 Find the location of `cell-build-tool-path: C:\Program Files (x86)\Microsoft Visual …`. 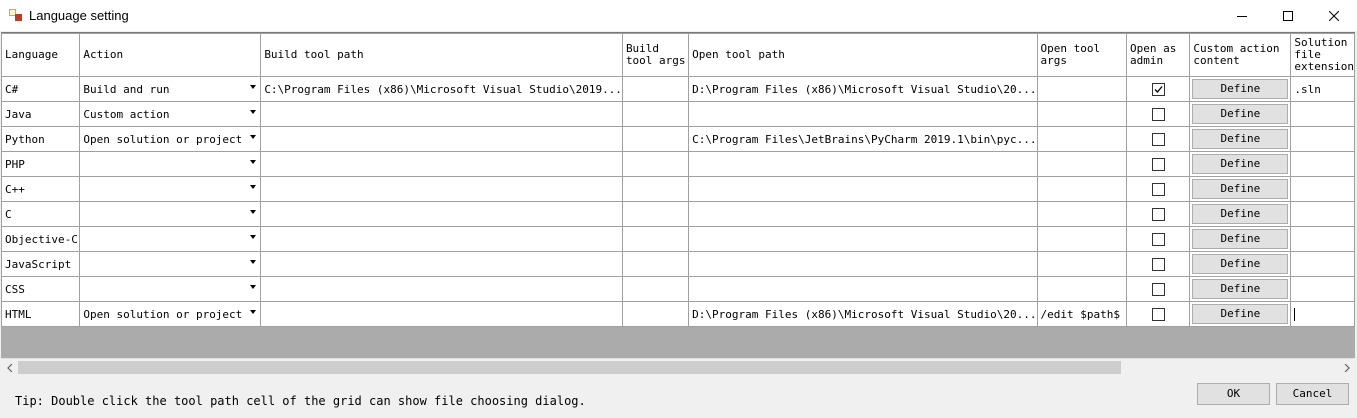

cell-build-tool-path: C:\Program Files (x86)\Microsoft Visual … is located at coordinates (441, 89).